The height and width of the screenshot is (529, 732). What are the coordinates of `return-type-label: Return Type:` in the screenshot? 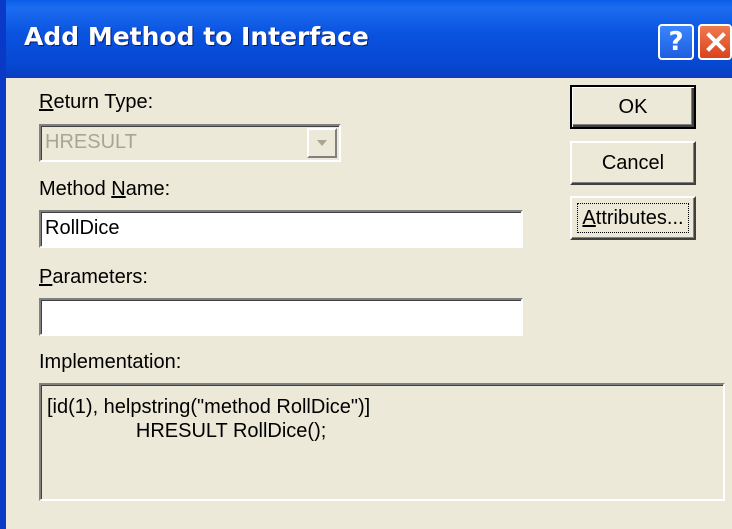 It's located at (96, 102).